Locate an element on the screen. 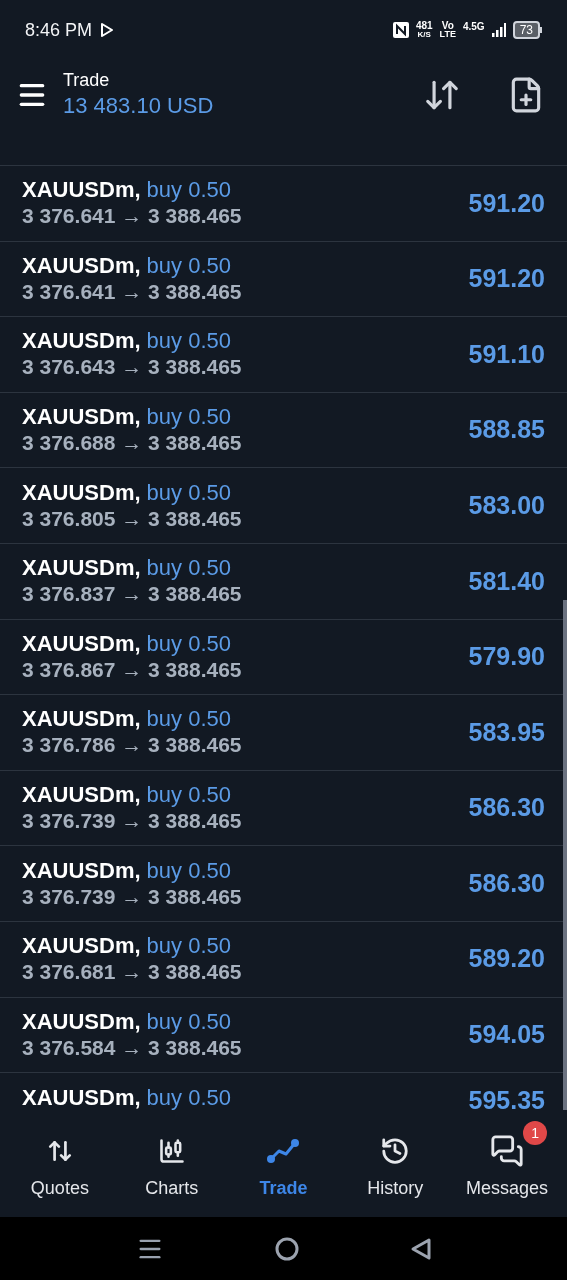  lte-label: LTE is located at coordinates (447, 34).